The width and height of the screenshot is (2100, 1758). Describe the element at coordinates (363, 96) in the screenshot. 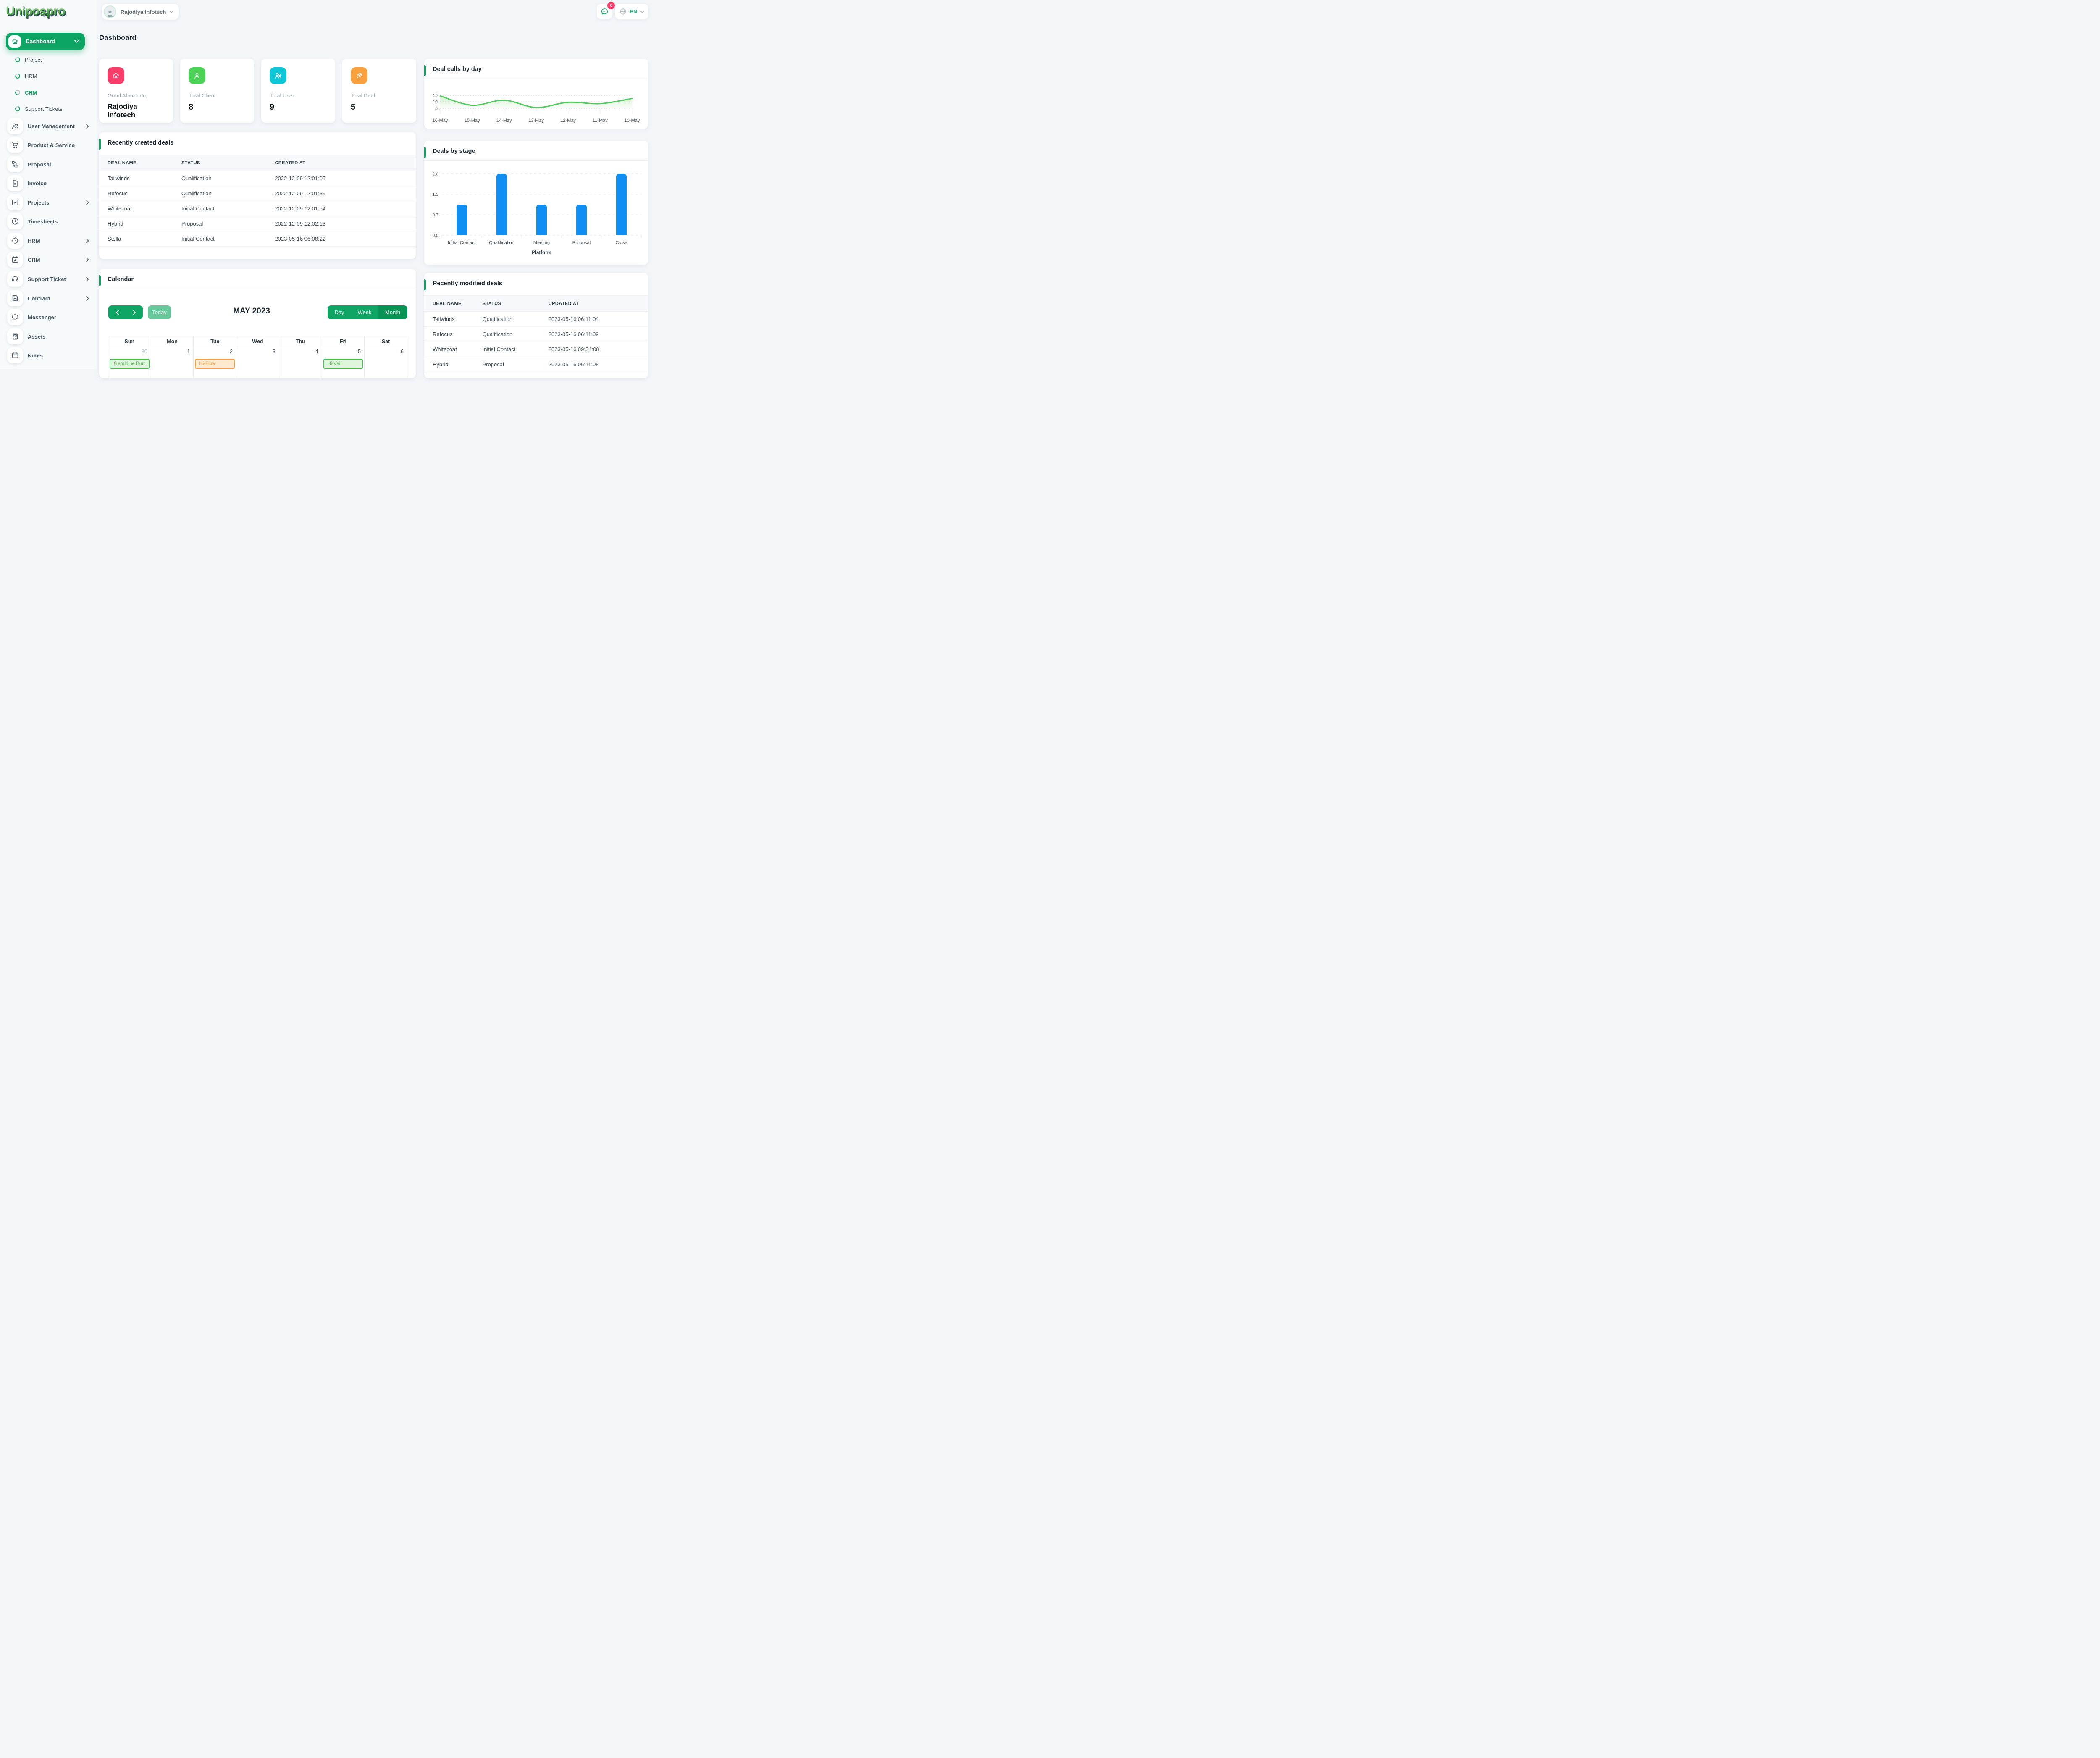

I see `stat-label: Total Deal` at that location.